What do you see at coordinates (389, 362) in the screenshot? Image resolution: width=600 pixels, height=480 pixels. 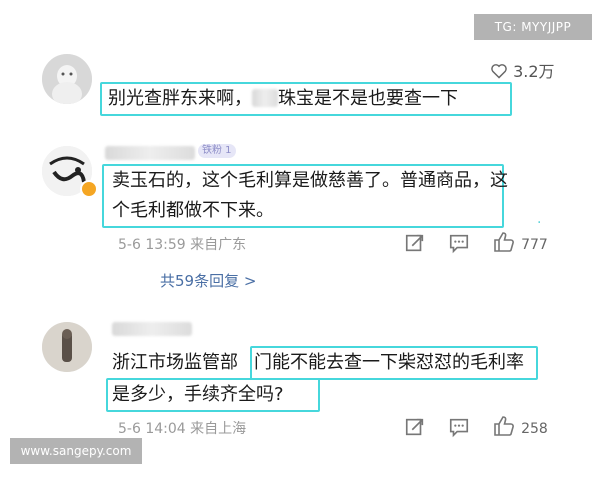 I see `comment3-line1-highlight: 门能不能去查一下柴怼怼的毛利率` at bounding box center [389, 362].